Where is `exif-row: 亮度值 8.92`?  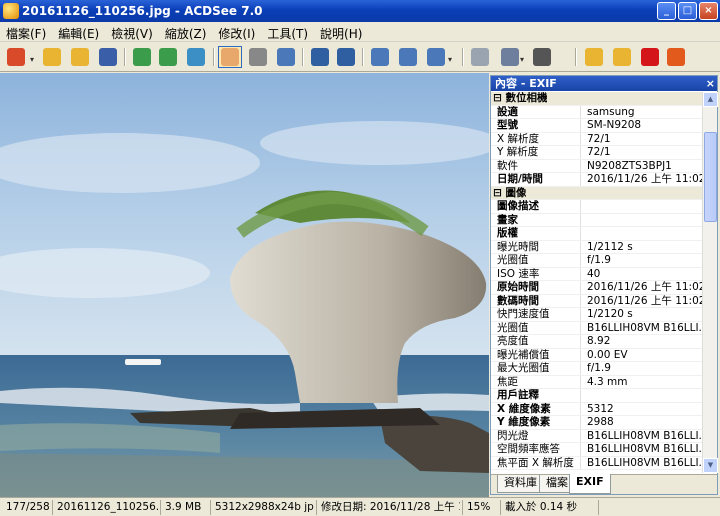 exif-row: 亮度值 8.92 is located at coordinates (597, 342).